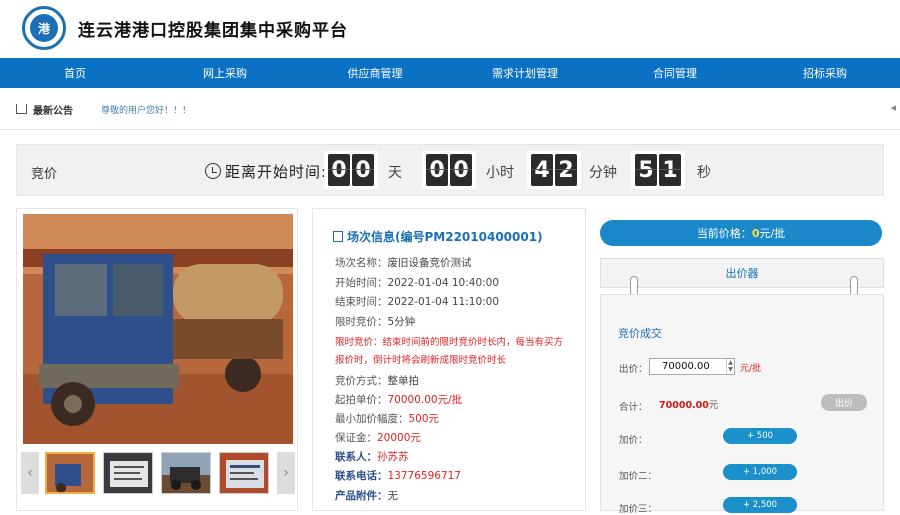  I want to click on auction-countdown-bar: 竞价 距离开始时间: 0 0 天 0 0 小时 4 2 分钟 5 1 秒, so click(450, 170).